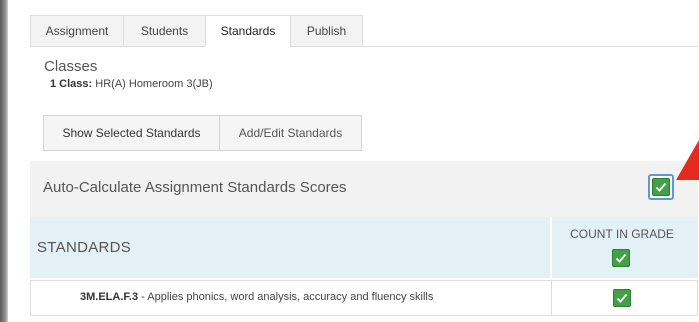 The height and width of the screenshot is (322, 699). Describe the element at coordinates (291, 133) in the screenshot. I see `add-edit-standards-button: Add/Edit Standards` at that location.